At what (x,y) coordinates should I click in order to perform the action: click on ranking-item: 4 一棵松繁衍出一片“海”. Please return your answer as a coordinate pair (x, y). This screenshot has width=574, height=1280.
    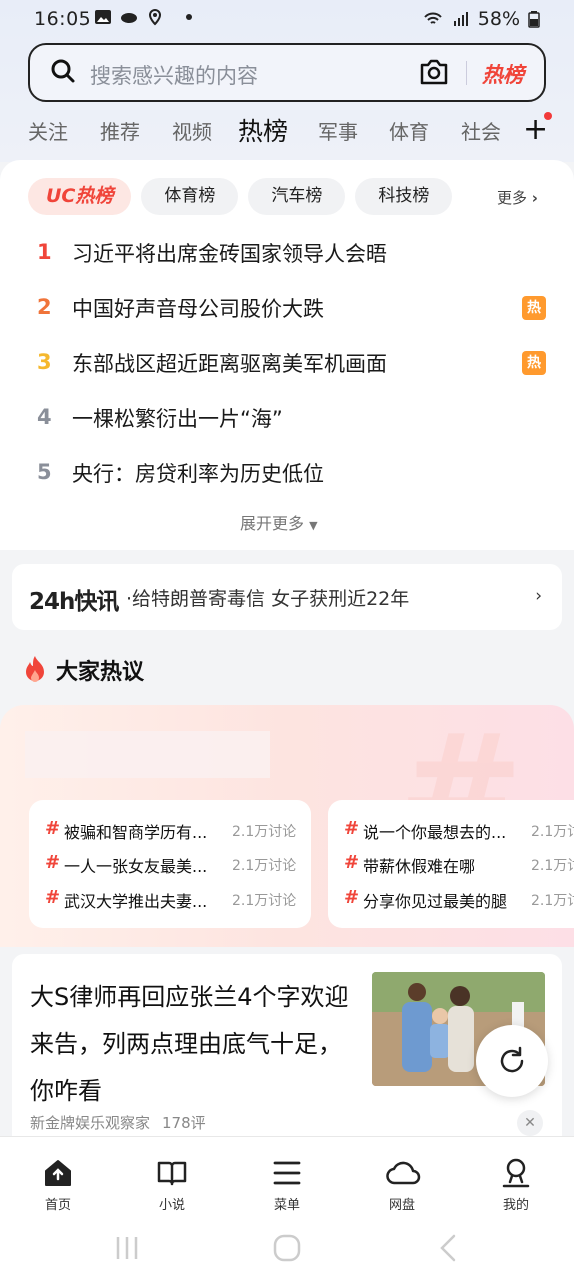
    Looking at the image, I should click on (287, 419).